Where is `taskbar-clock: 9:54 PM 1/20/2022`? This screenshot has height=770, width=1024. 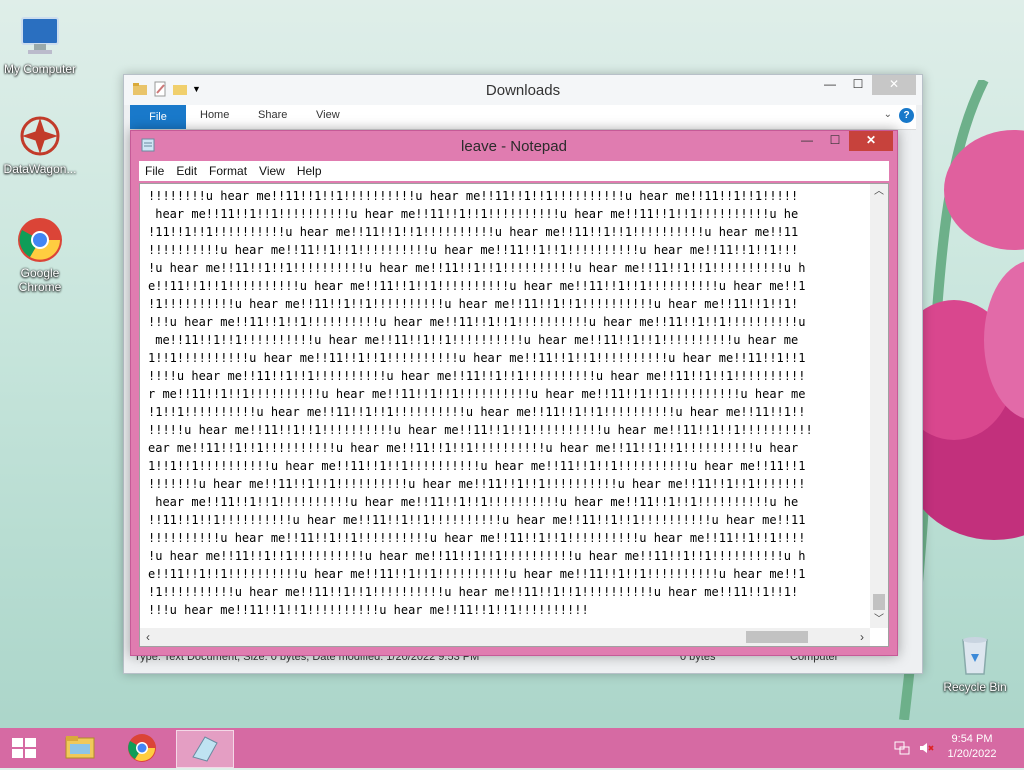 taskbar-clock: 9:54 PM 1/20/2022 is located at coordinates (972, 747).